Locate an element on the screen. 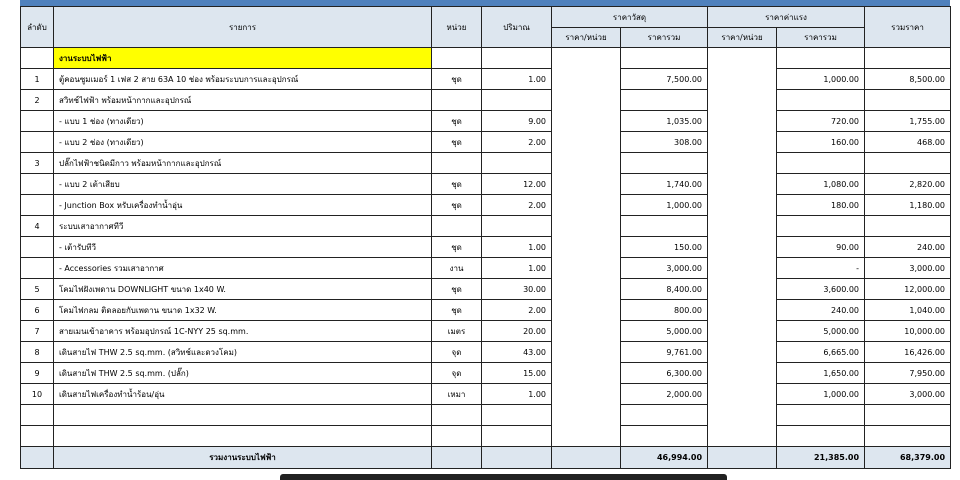 The width and height of the screenshot is (960, 480). cell-material-sum: 1,740.00 is located at coordinates (664, 184).